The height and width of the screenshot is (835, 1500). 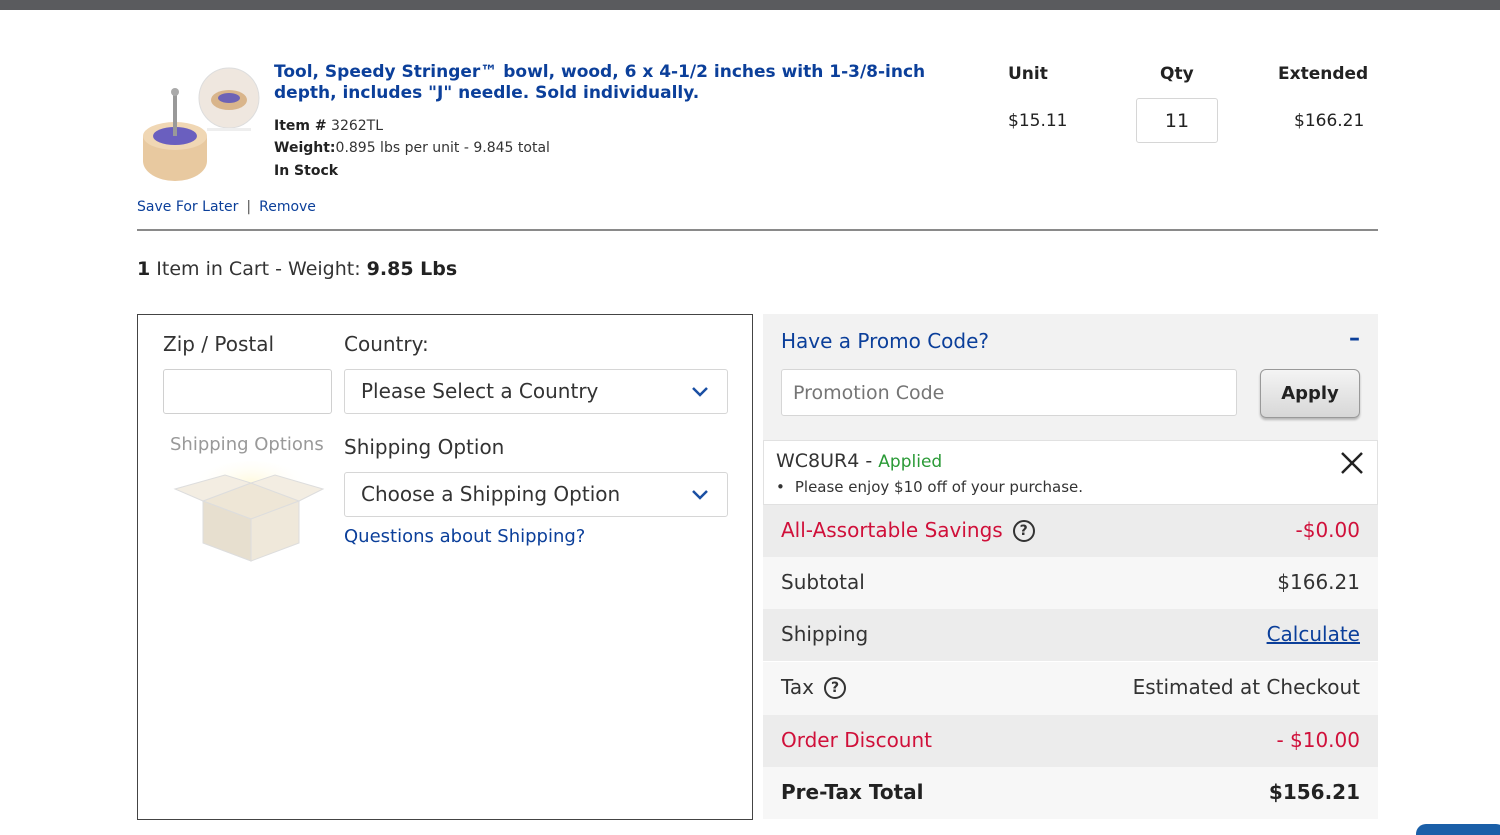 I want to click on shipping-row: Shipping Calculate, so click(x=1070, y=635).